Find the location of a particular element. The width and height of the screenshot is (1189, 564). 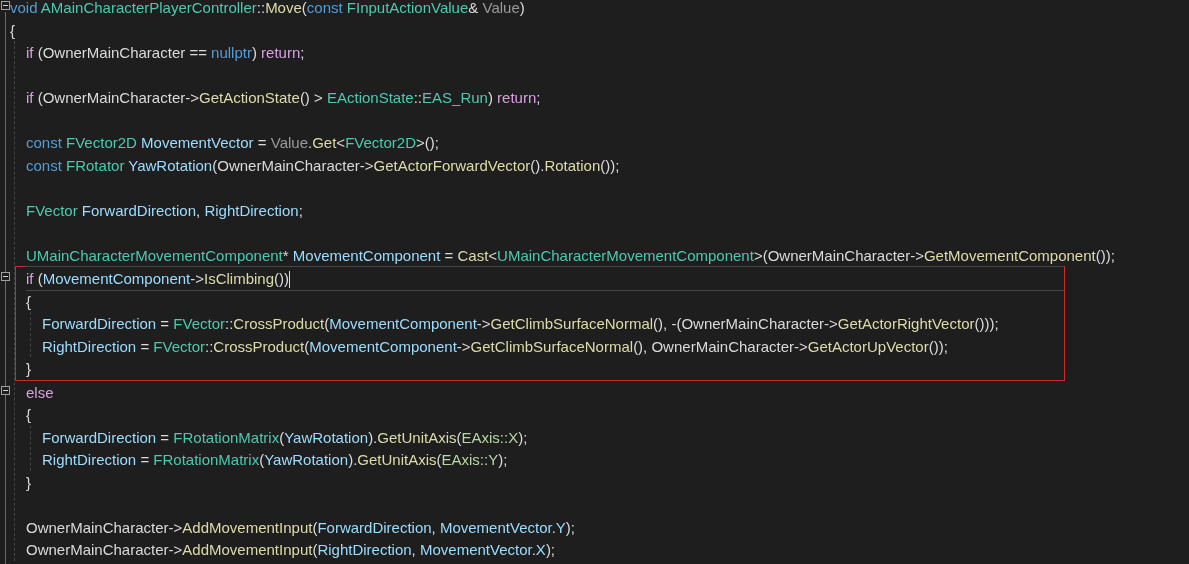

code-line: else is located at coordinates (40, 392).